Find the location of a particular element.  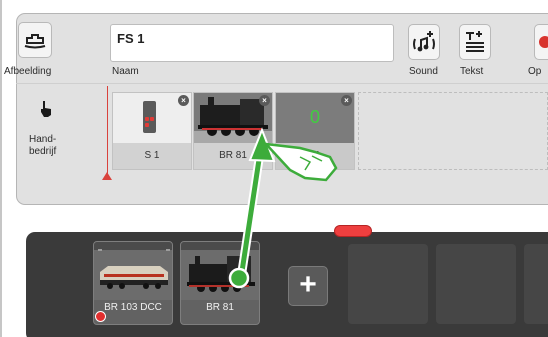

playhead-line is located at coordinates (107, 132).